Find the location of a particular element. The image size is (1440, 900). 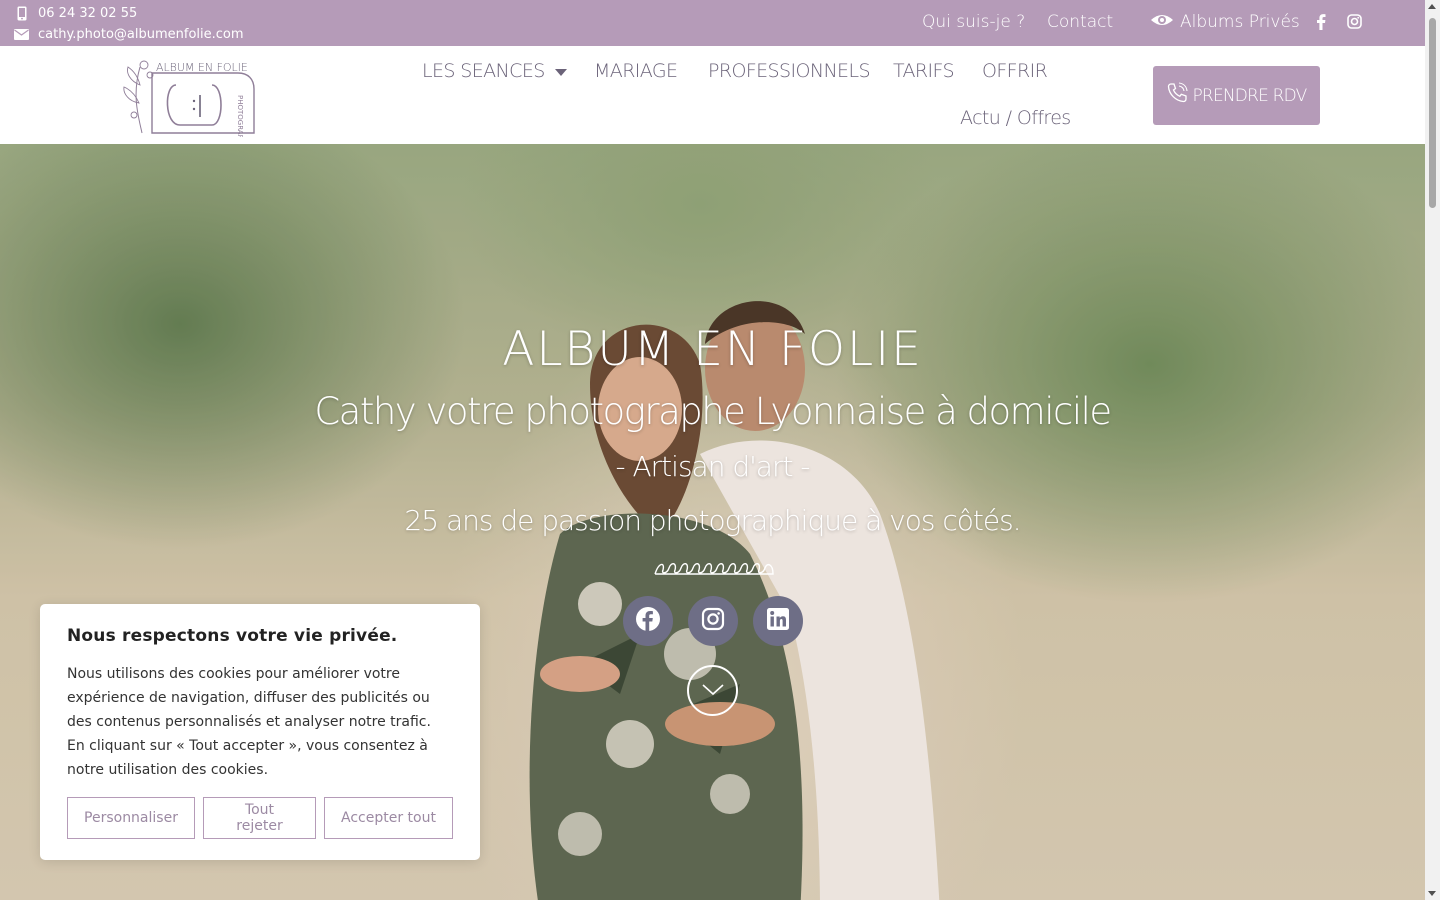

cookie-title: Nous respectons votre vie privée. is located at coordinates (232, 636).